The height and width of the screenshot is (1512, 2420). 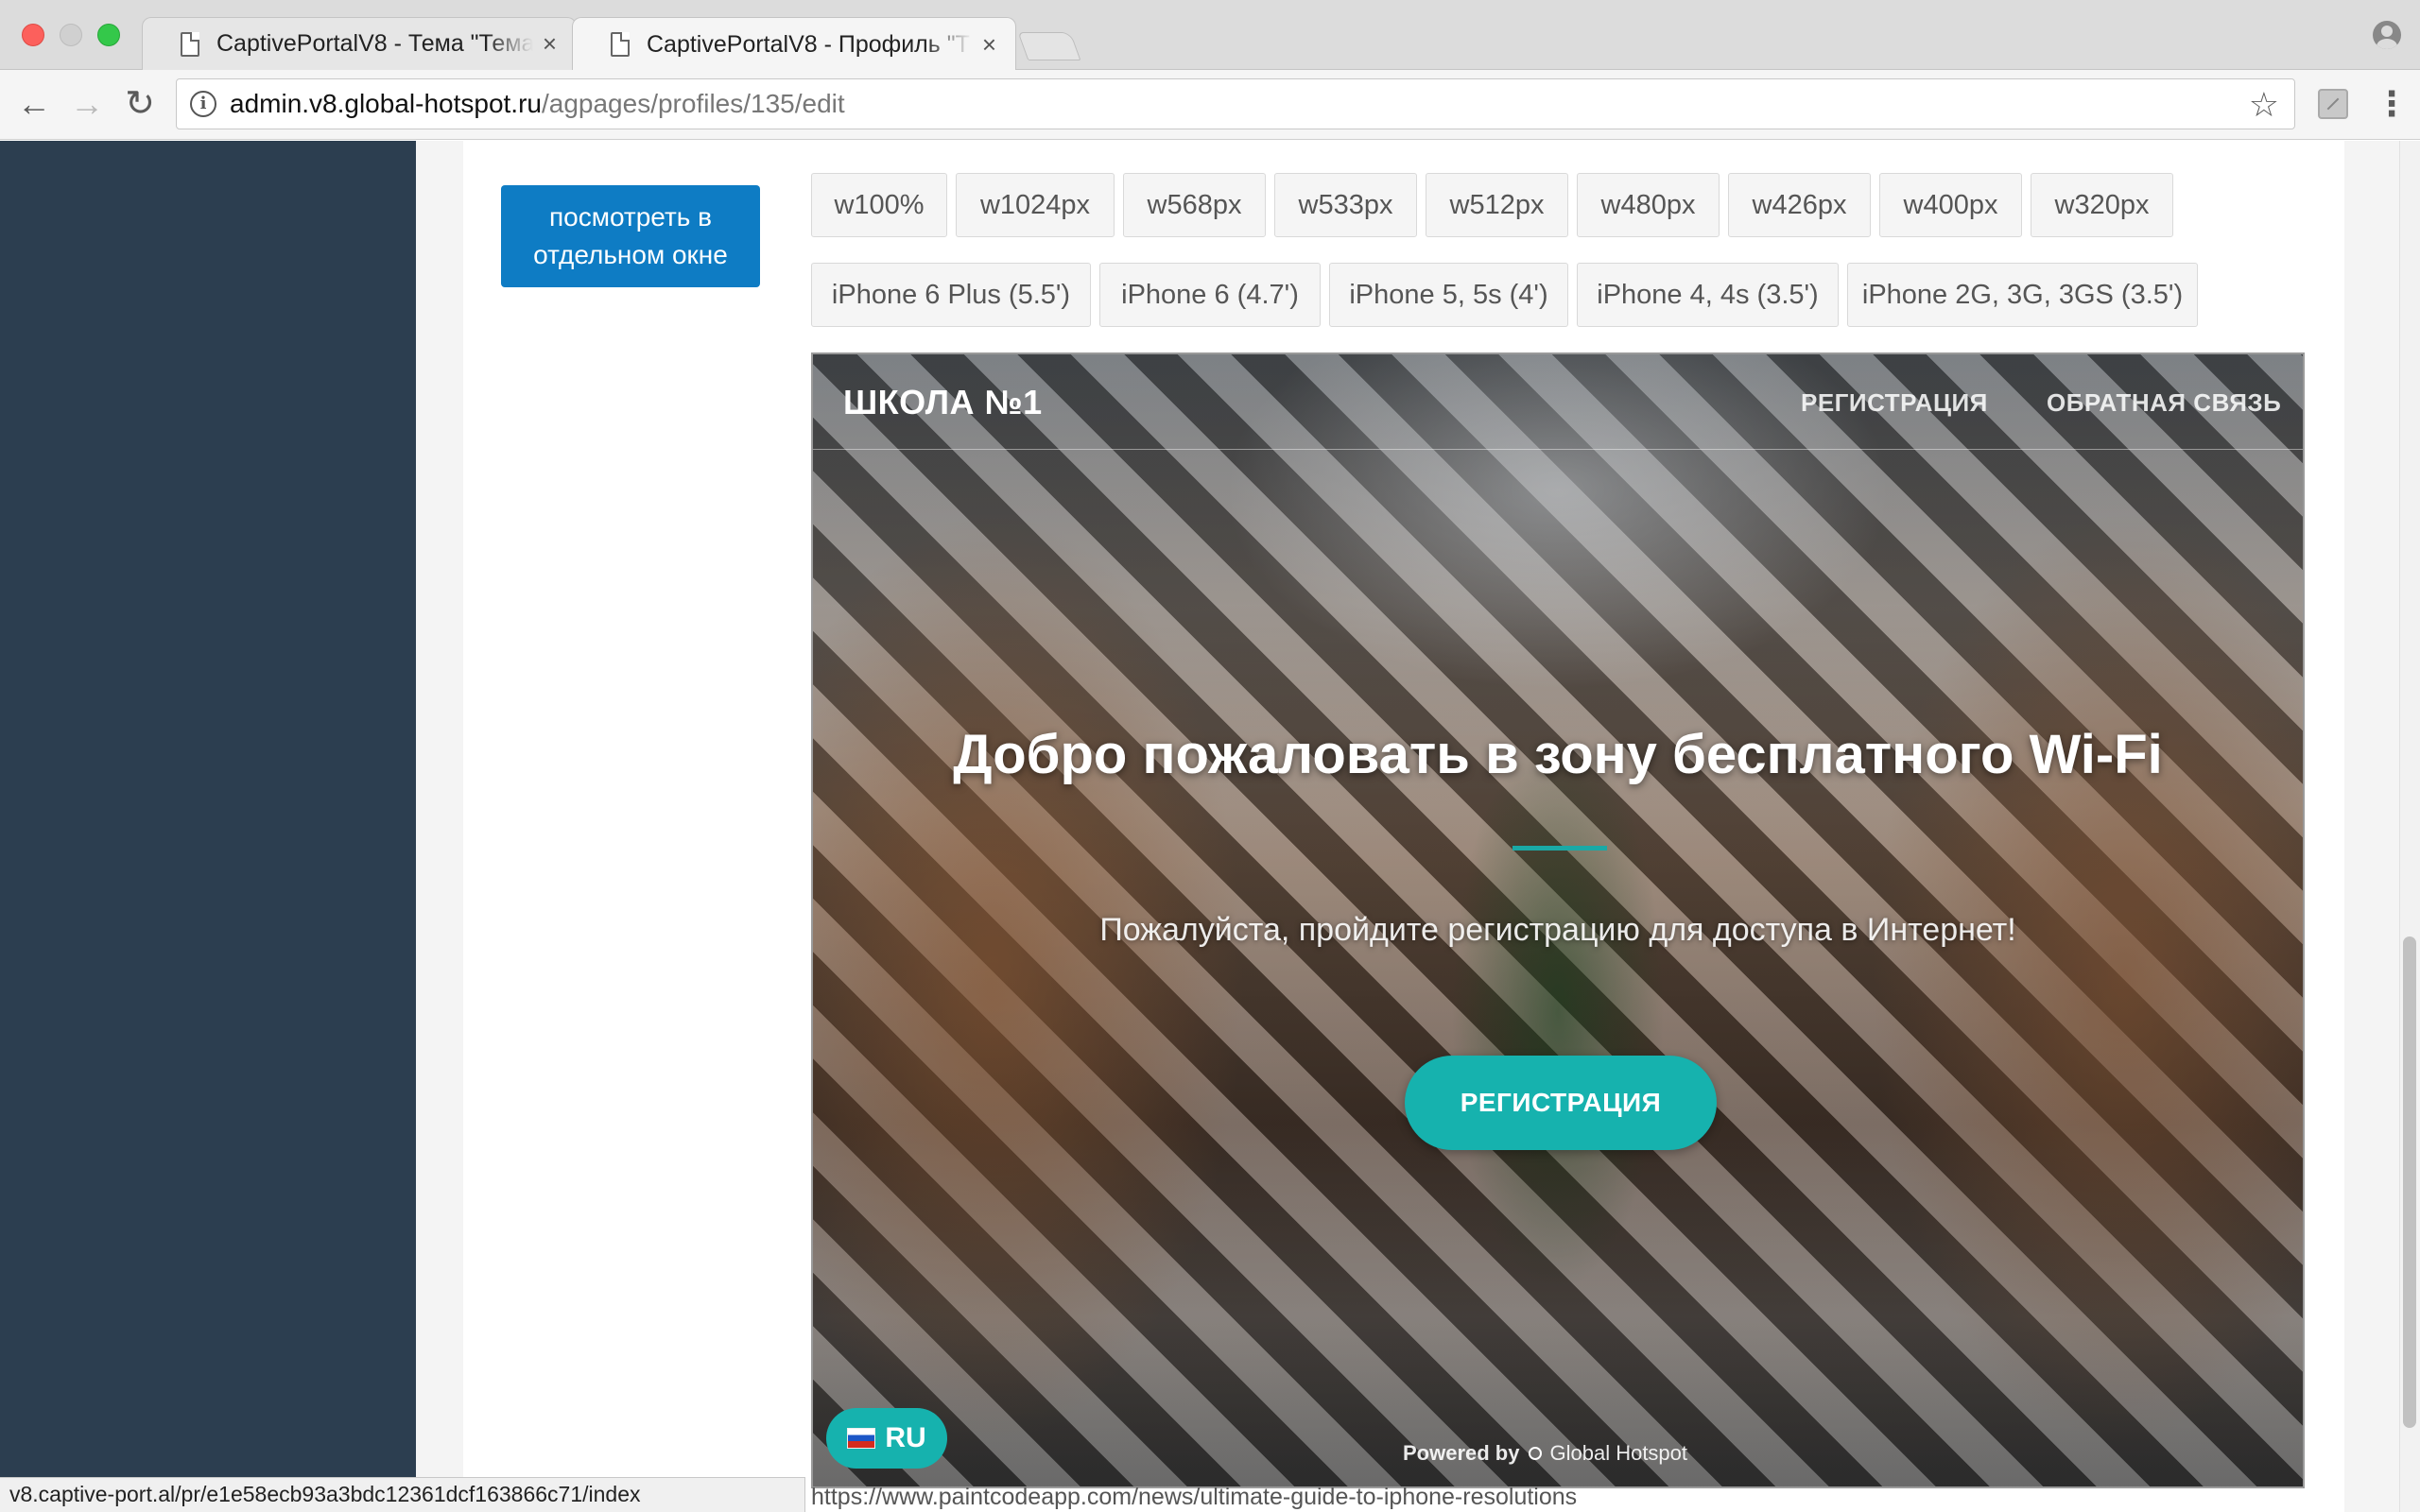 What do you see at coordinates (2392, 104) in the screenshot?
I see `kebab-menu-icon: ⋮` at bounding box center [2392, 104].